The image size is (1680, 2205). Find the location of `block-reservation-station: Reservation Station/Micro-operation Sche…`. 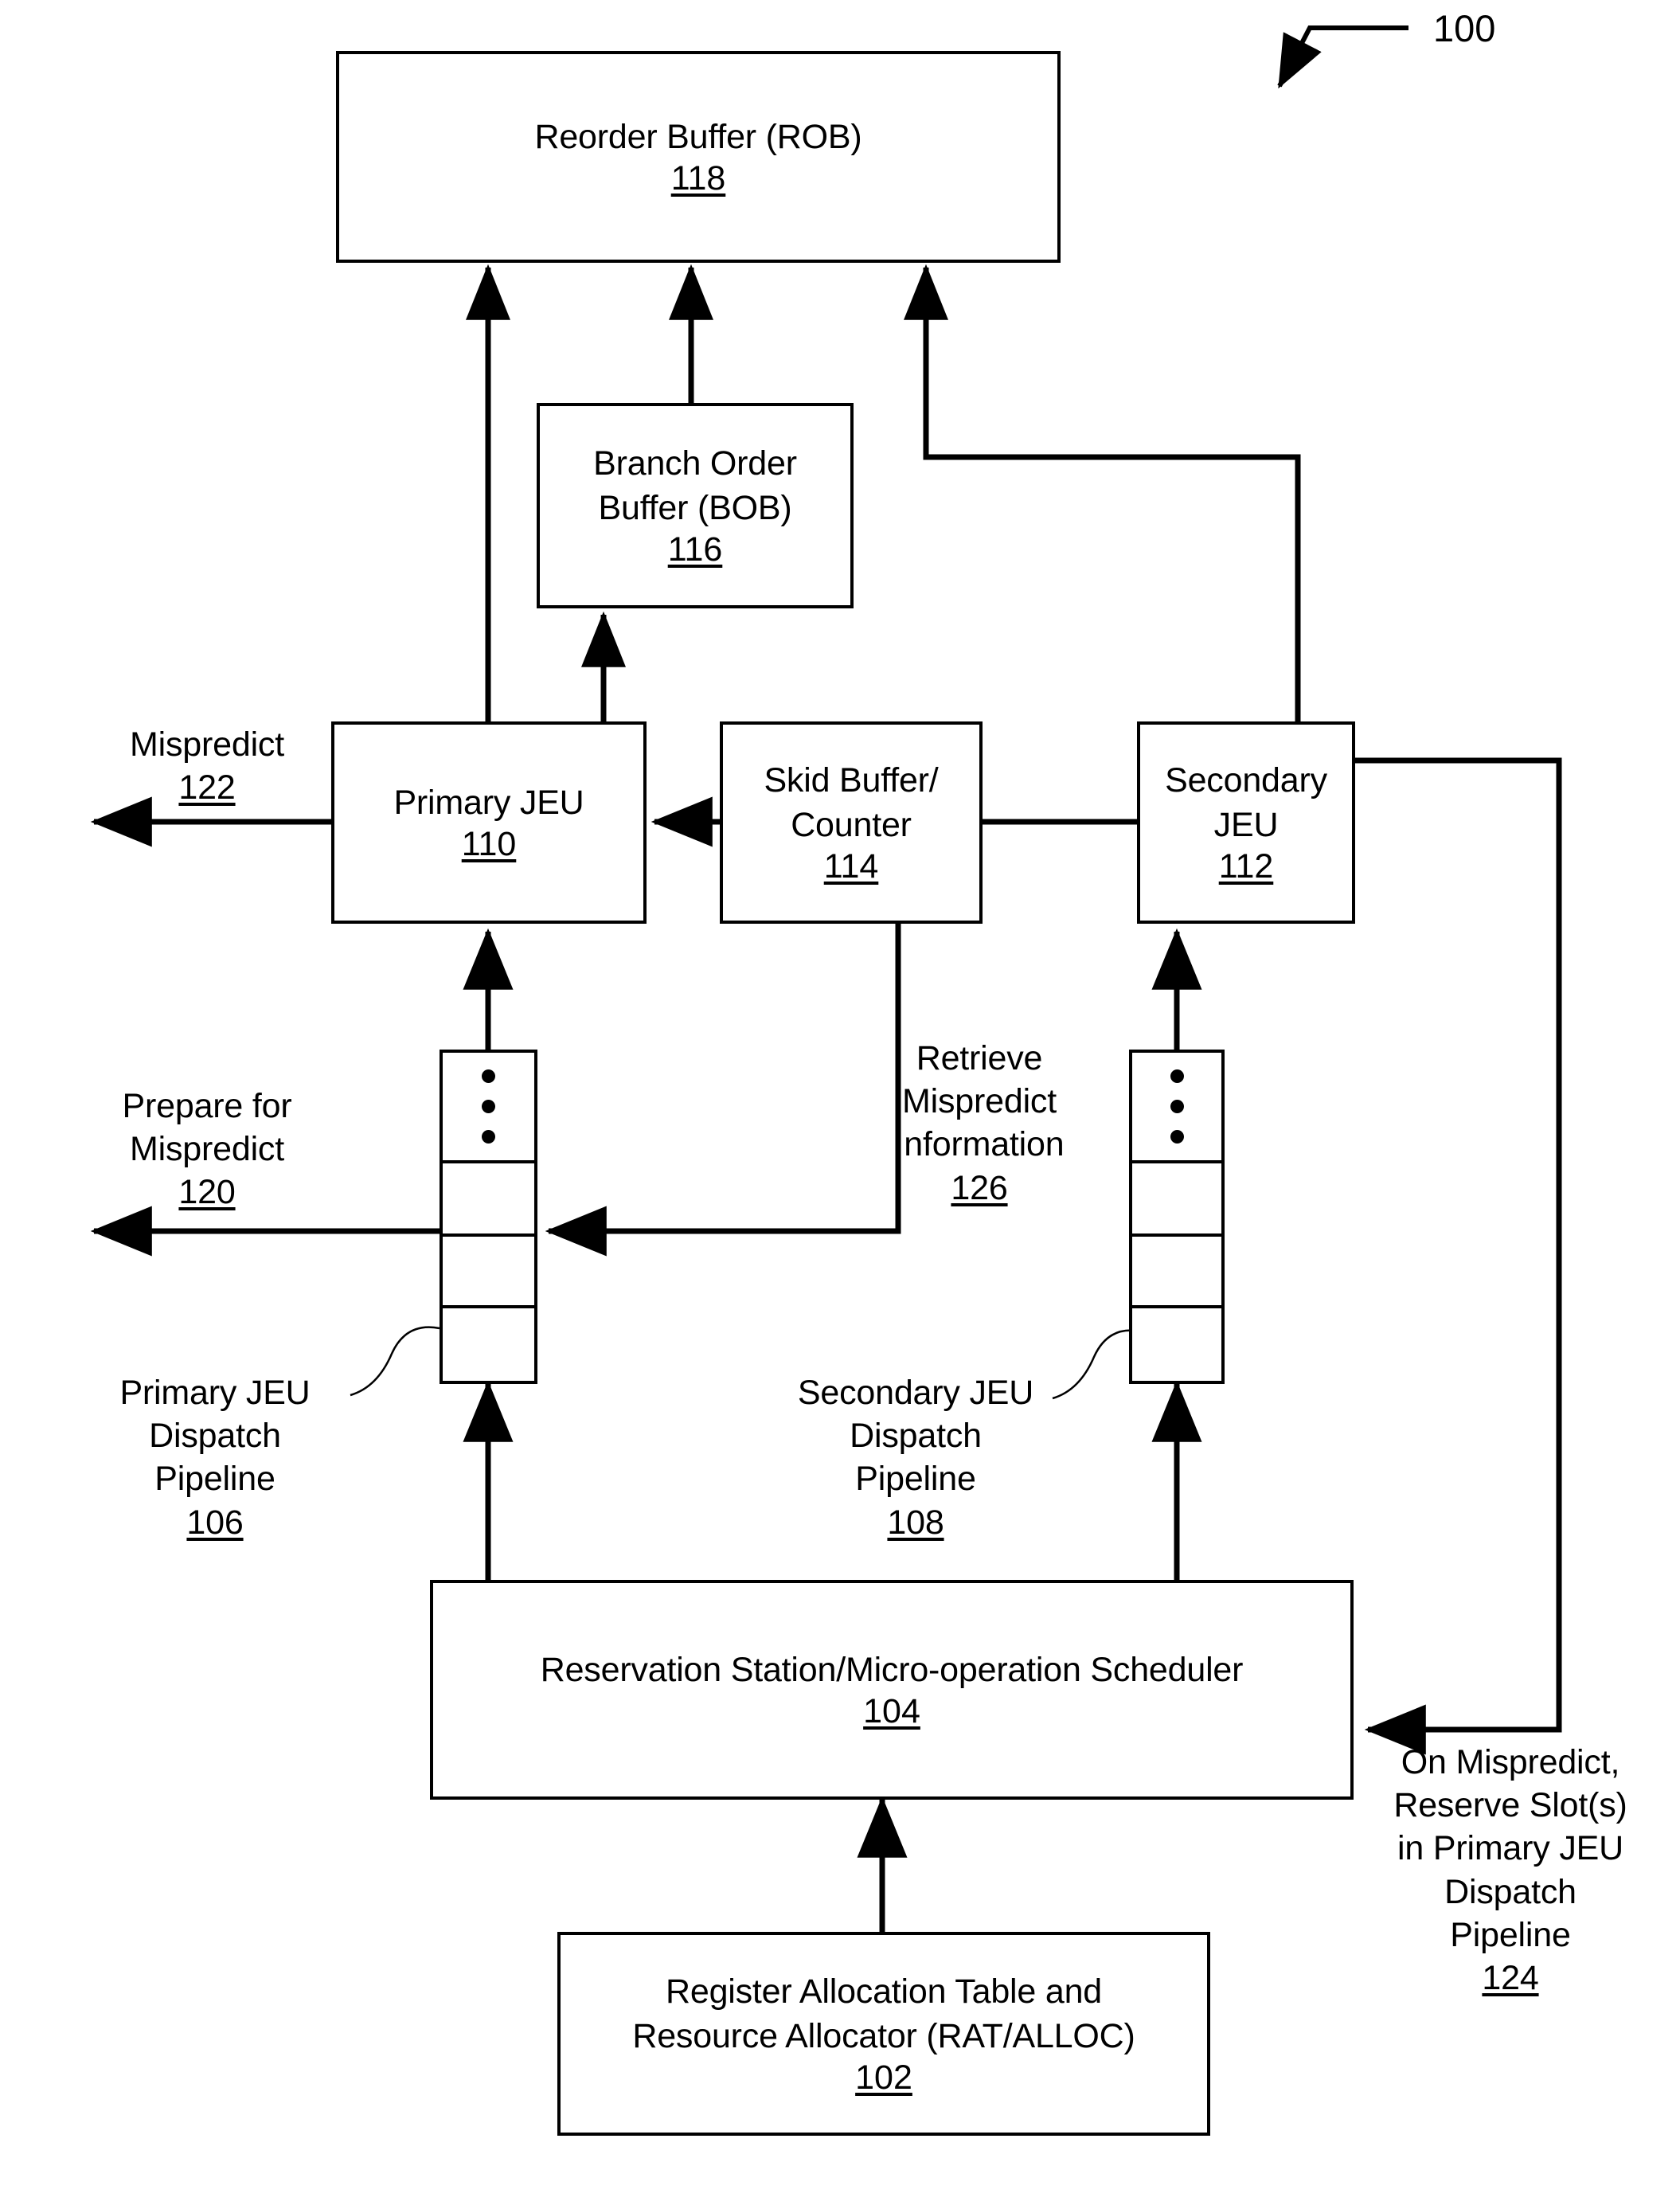

block-reservation-station: Reservation Station/Micro-operation Sche… is located at coordinates (892, 1690).